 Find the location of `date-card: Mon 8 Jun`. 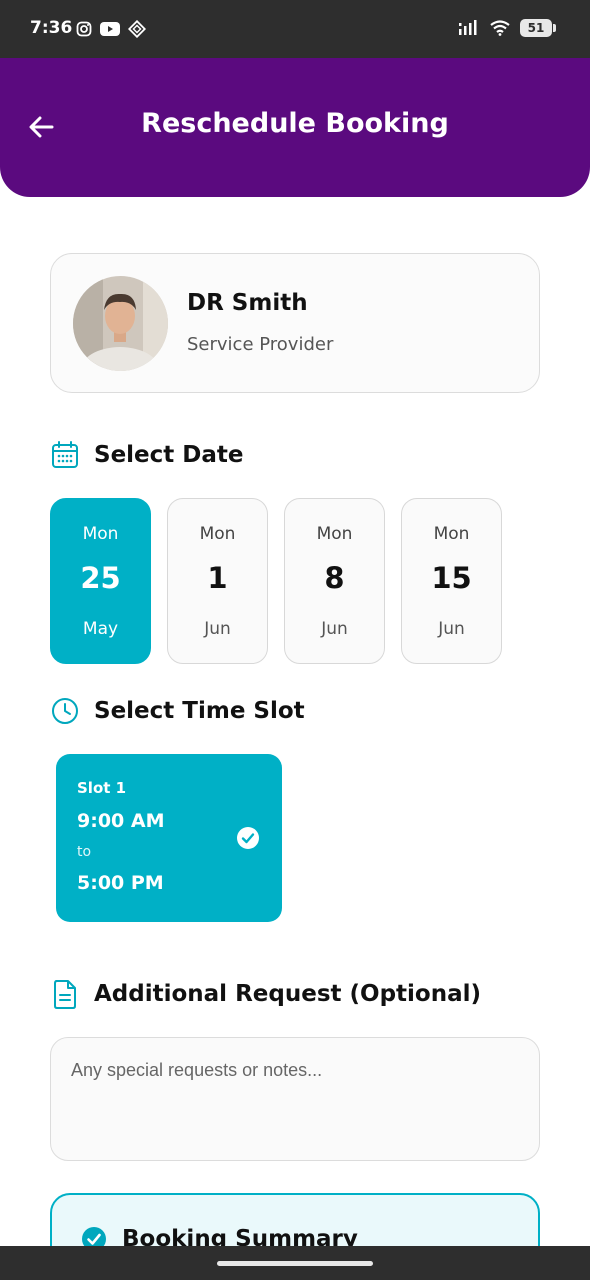

date-card: Mon 8 Jun is located at coordinates (334, 581).